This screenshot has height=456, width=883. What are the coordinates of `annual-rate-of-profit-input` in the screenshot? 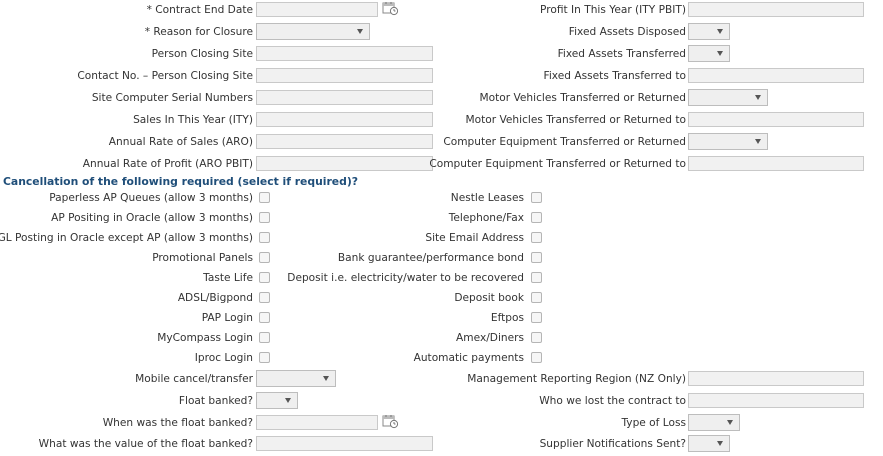 It's located at (344, 163).